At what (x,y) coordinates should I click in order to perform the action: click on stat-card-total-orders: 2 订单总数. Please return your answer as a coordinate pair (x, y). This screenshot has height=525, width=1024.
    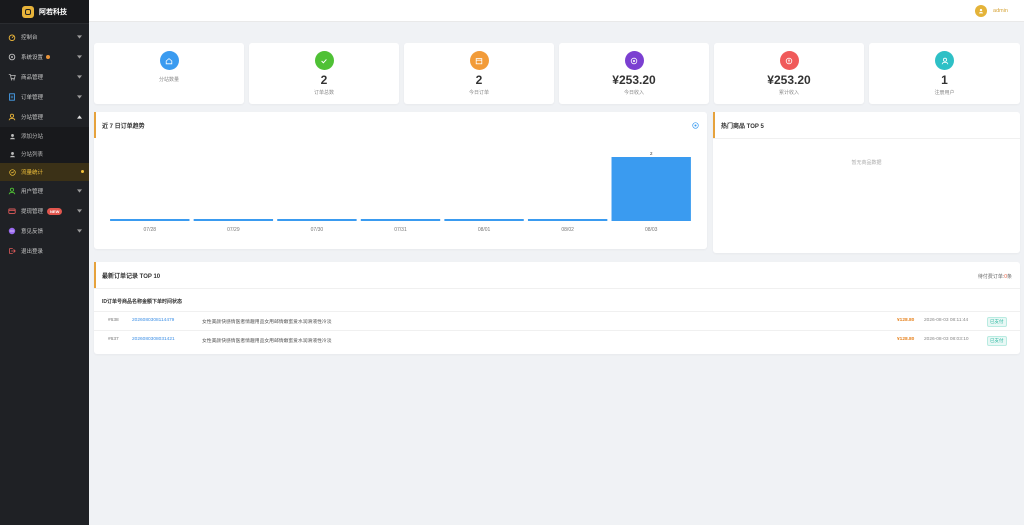
    Looking at the image, I should click on (324, 73).